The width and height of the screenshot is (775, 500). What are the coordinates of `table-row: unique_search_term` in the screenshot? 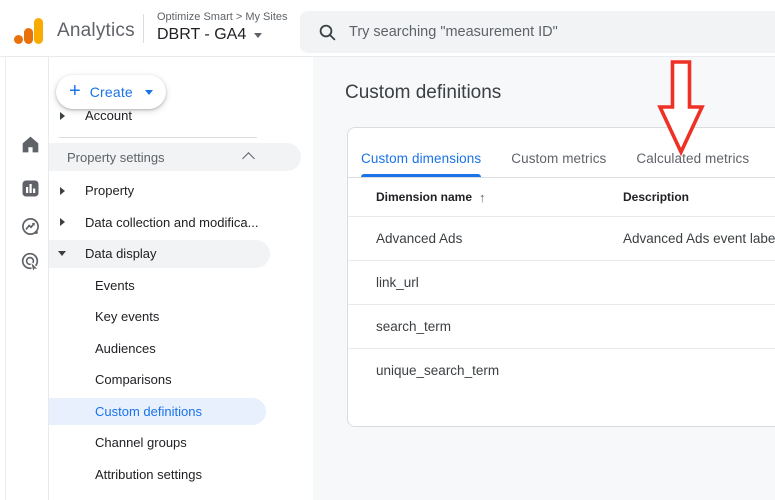 It's located at (561, 370).